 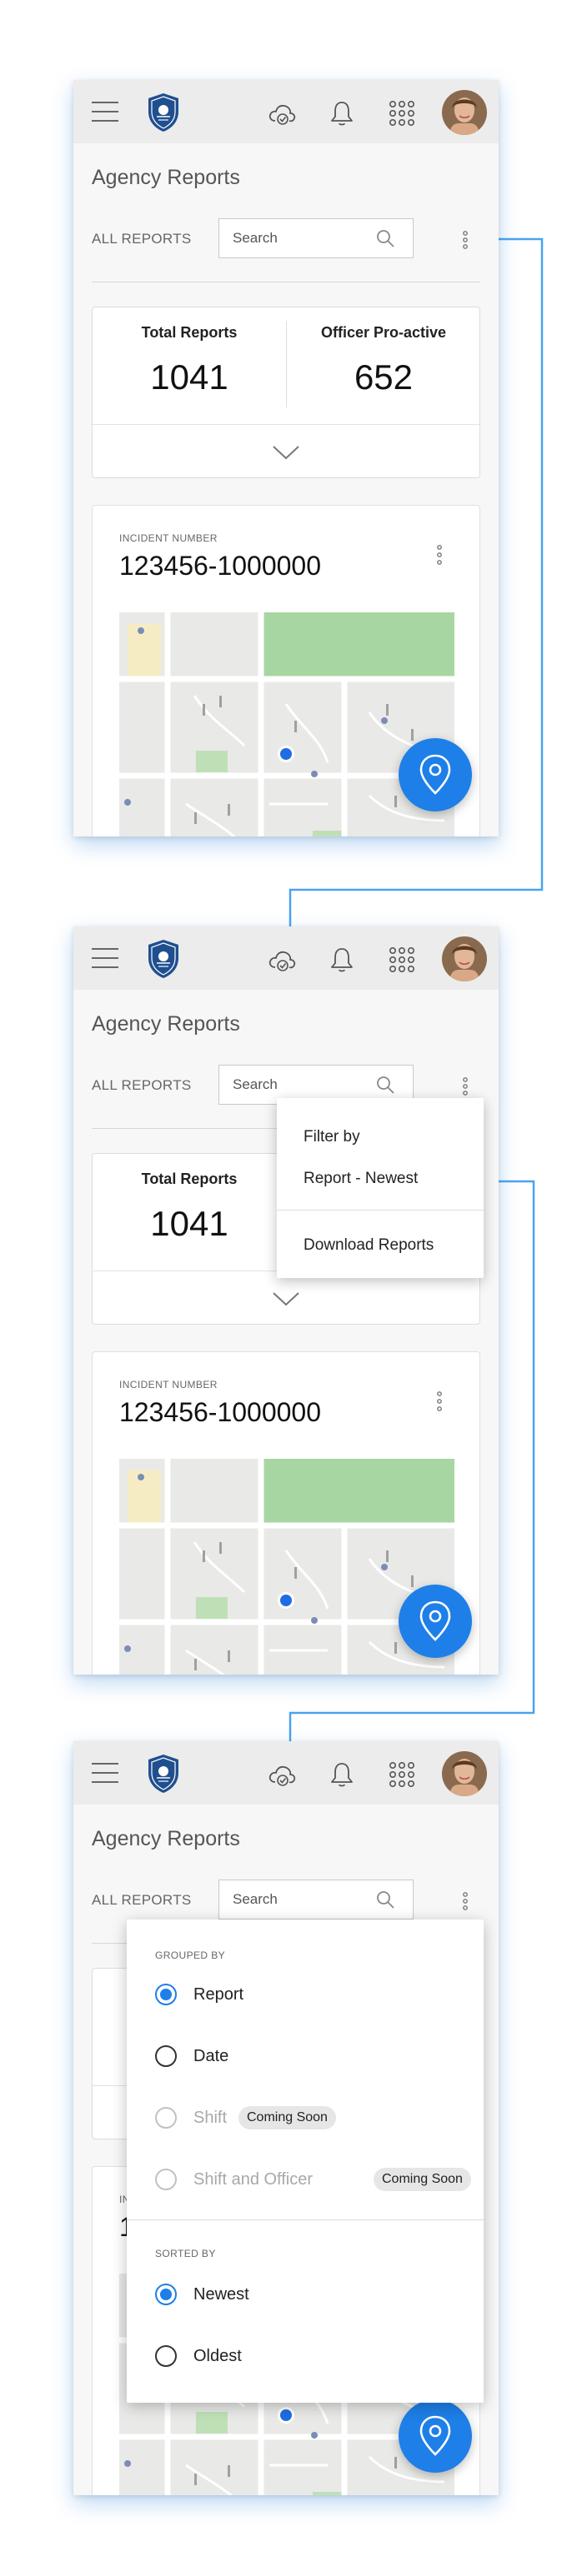 I want to click on menu-item-filter-by: Filter by, so click(x=332, y=1137).